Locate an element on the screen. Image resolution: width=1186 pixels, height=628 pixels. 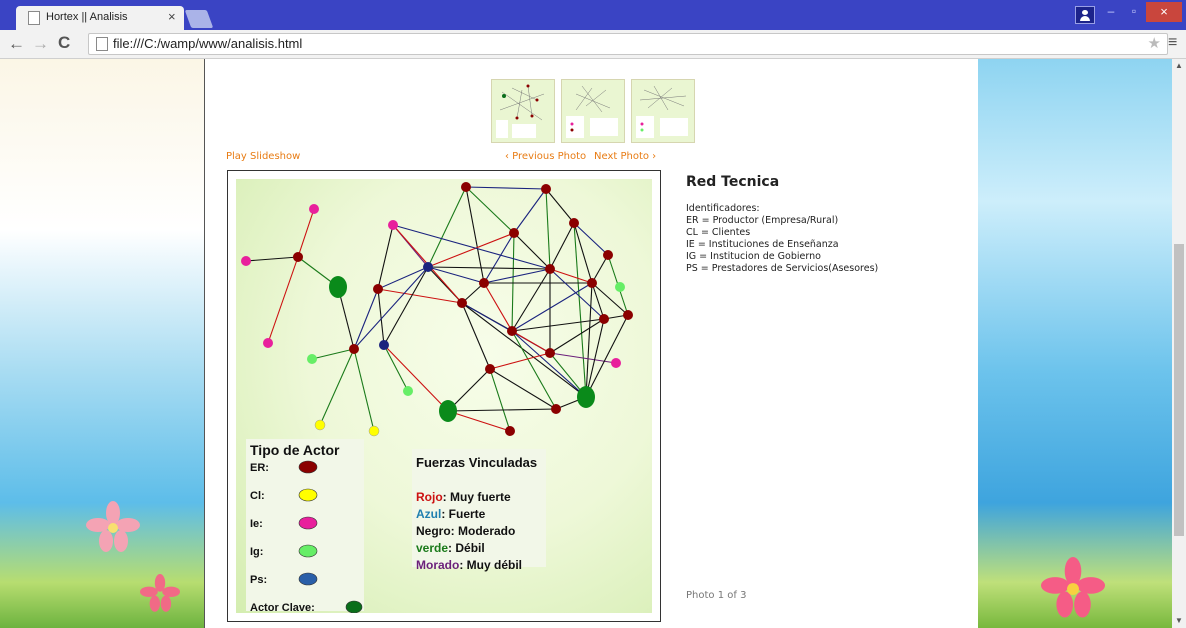
url-text: file:///C:/wamp/www/analisis.html is located at coordinates (207, 43).